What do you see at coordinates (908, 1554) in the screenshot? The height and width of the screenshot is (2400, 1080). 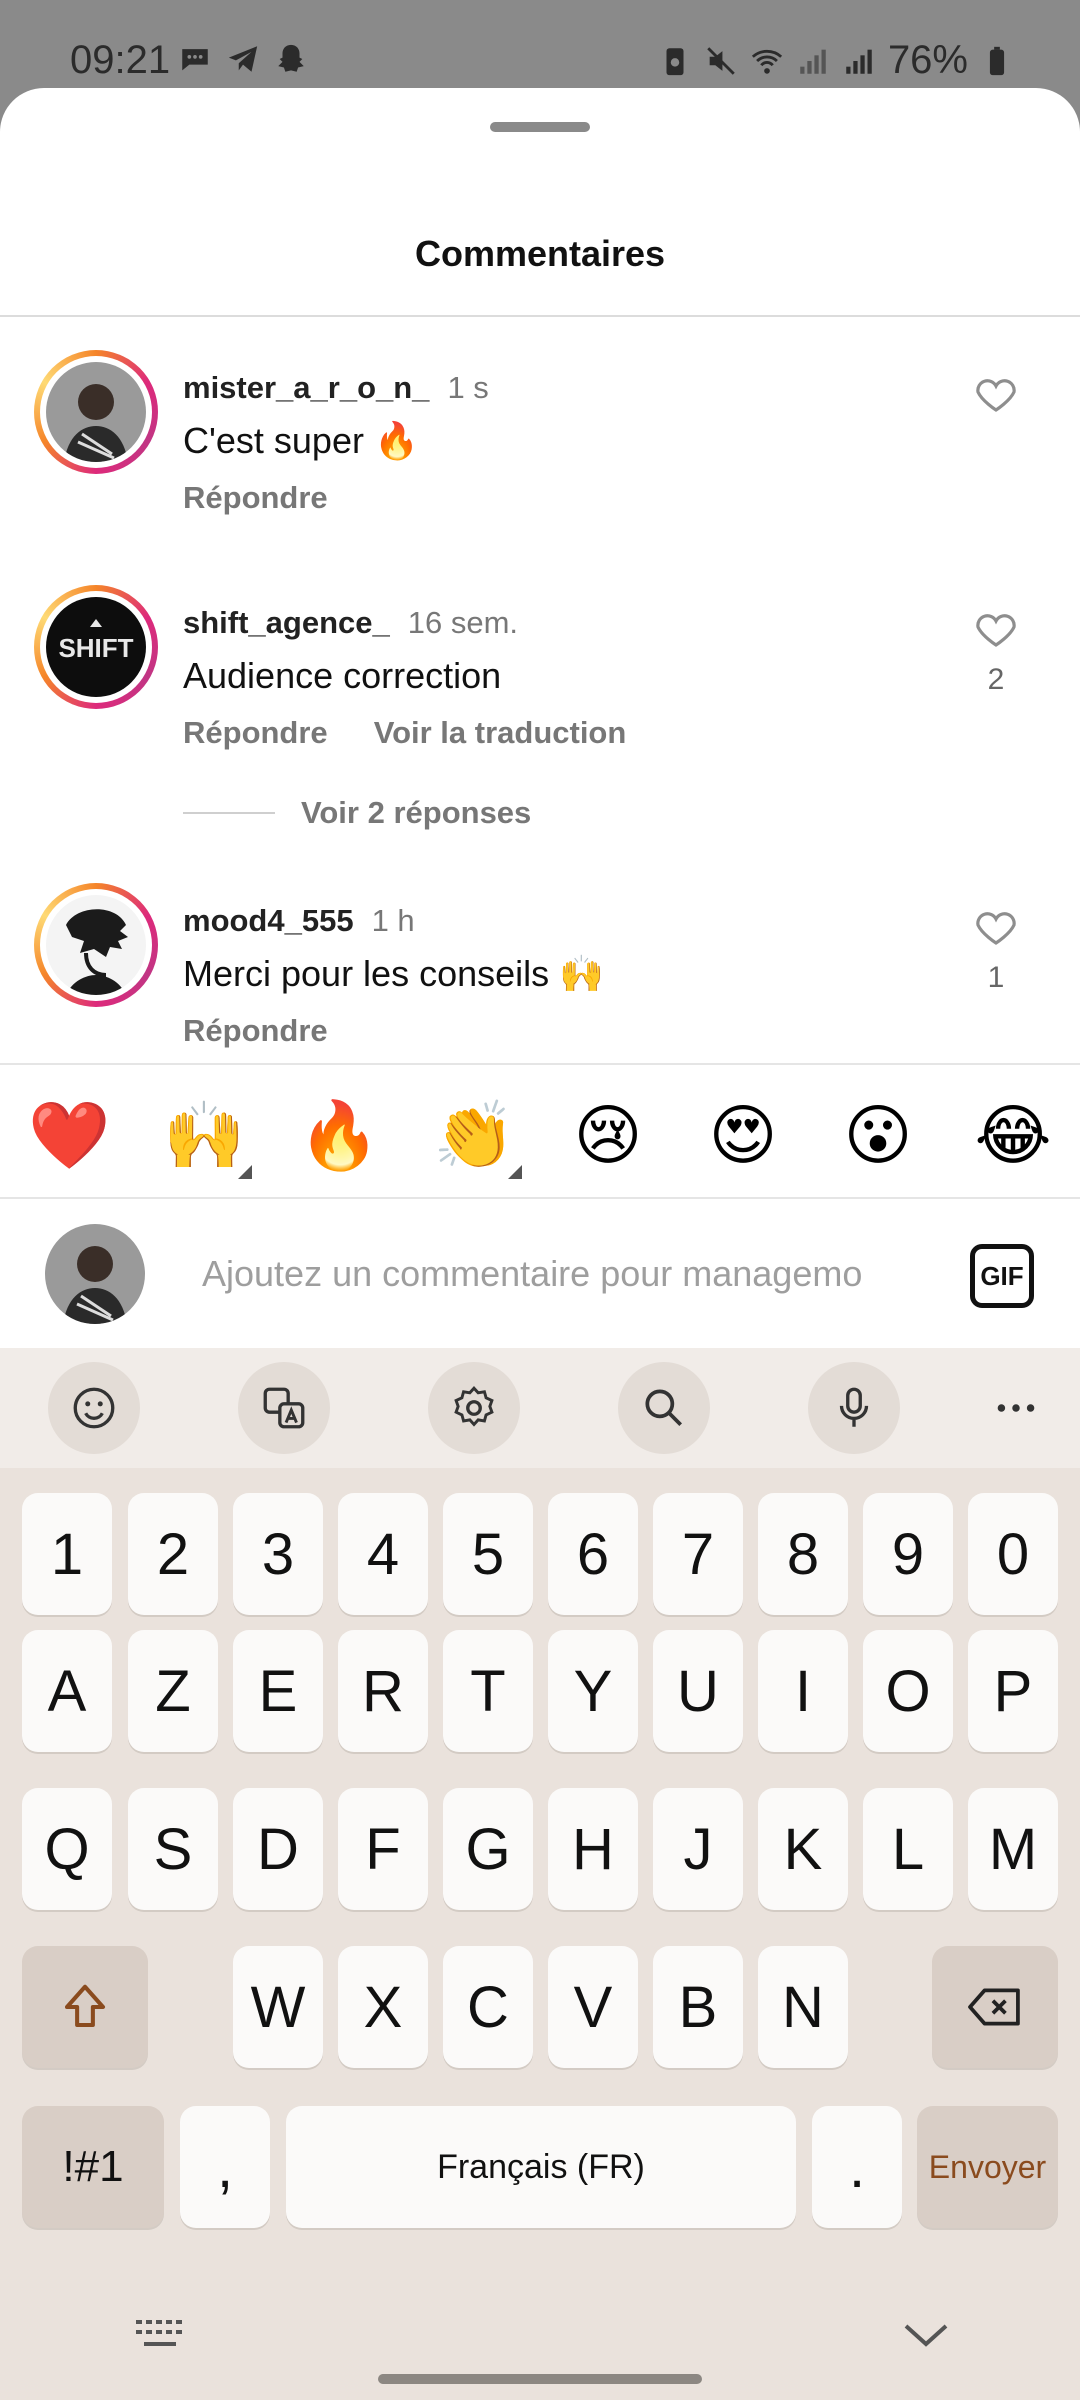 I see `key-9: 9` at bounding box center [908, 1554].